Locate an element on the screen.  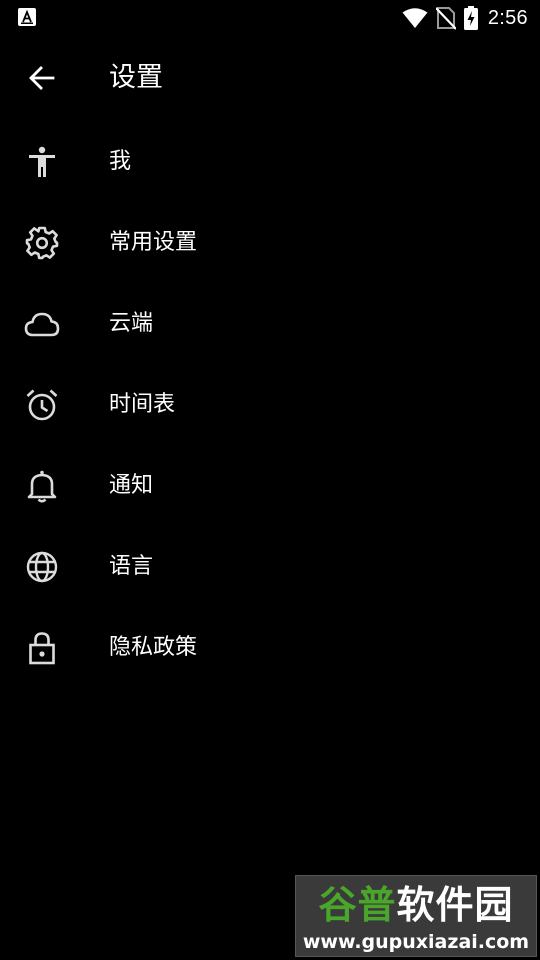
cloud-icon is located at coordinates (42, 324).